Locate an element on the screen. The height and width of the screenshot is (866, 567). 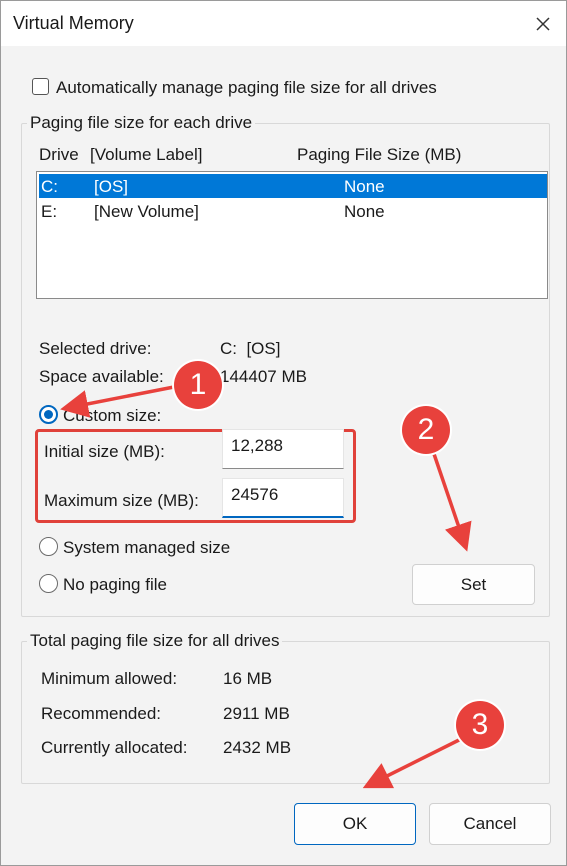
annotation-badge-3: 3 is located at coordinates (480, 725).